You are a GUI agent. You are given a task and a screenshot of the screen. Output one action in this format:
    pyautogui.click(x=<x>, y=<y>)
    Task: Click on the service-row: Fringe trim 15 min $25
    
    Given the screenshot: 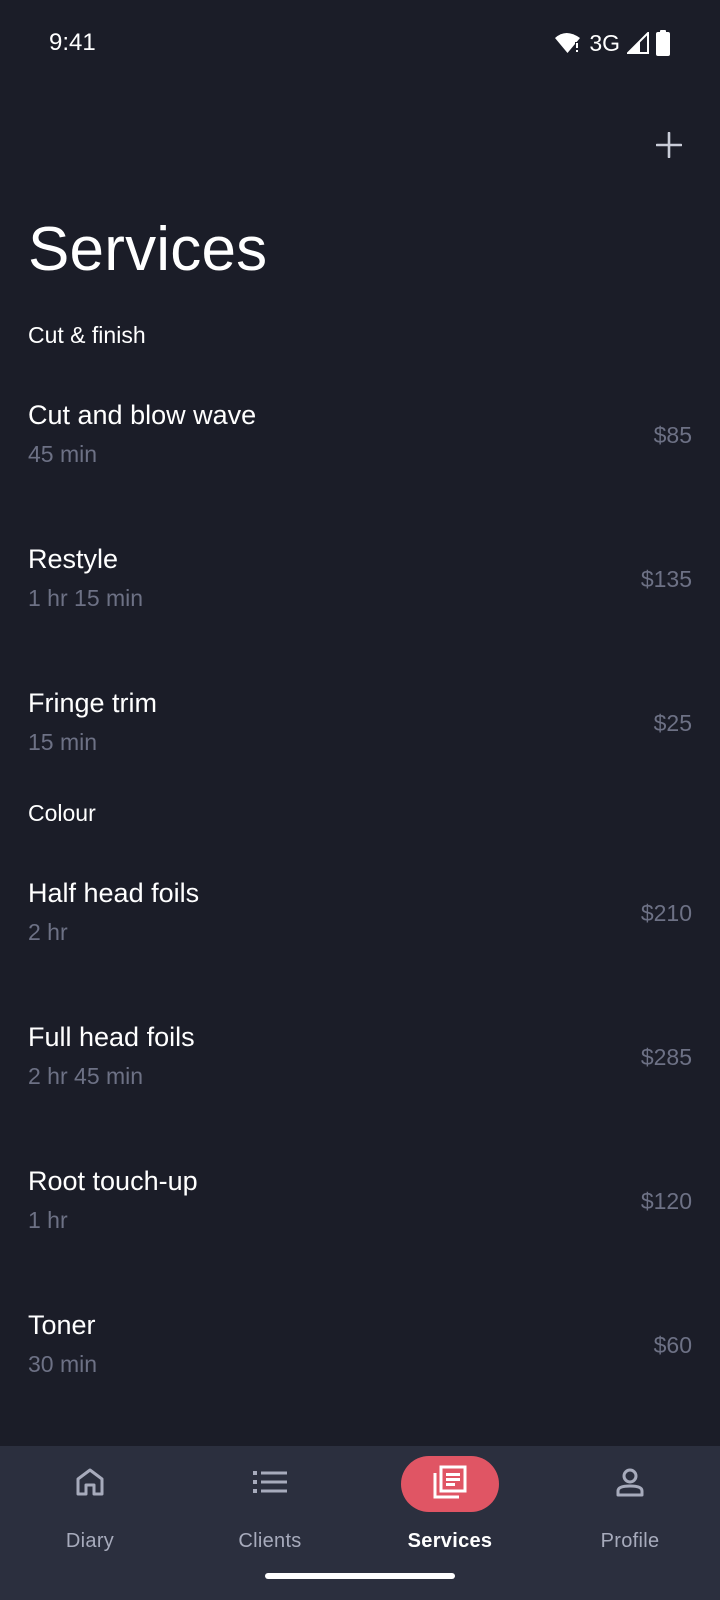 What is the action you would take?
    pyautogui.click(x=360, y=744)
    